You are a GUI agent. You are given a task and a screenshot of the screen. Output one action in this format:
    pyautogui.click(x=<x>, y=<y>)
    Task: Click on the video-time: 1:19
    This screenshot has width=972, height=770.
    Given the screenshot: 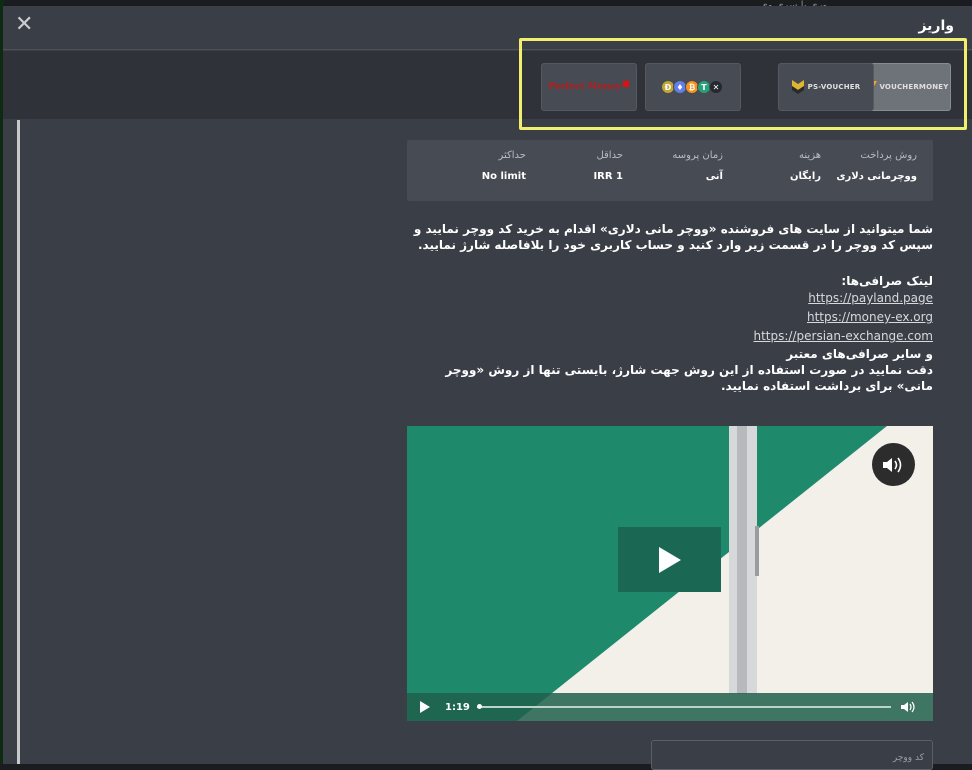 What is the action you would take?
    pyautogui.click(x=457, y=707)
    